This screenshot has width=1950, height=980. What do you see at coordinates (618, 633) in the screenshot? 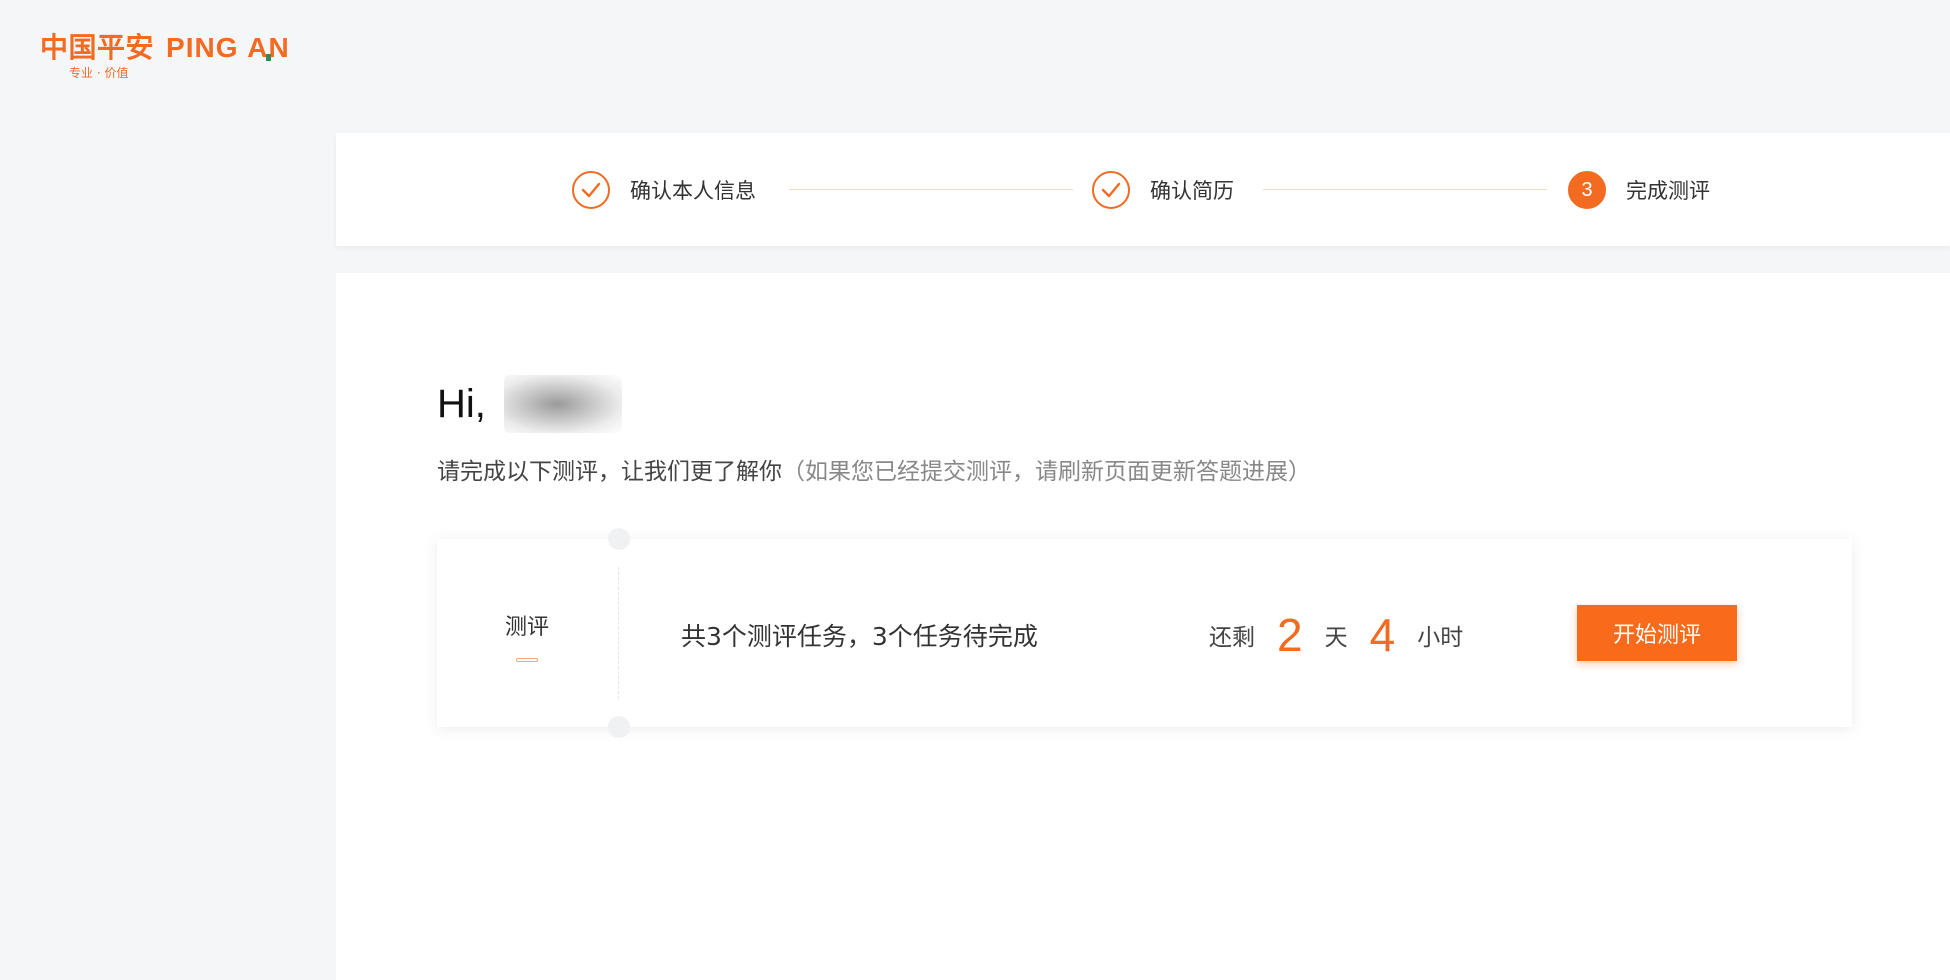
I see `dashed-divider` at bounding box center [618, 633].